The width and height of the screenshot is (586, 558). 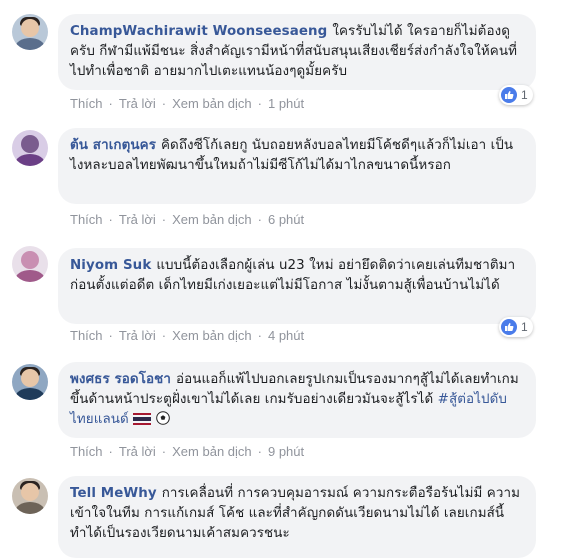 I want to click on comment-author: พงศธร รอดโอชา, so click(x=120, y=379).